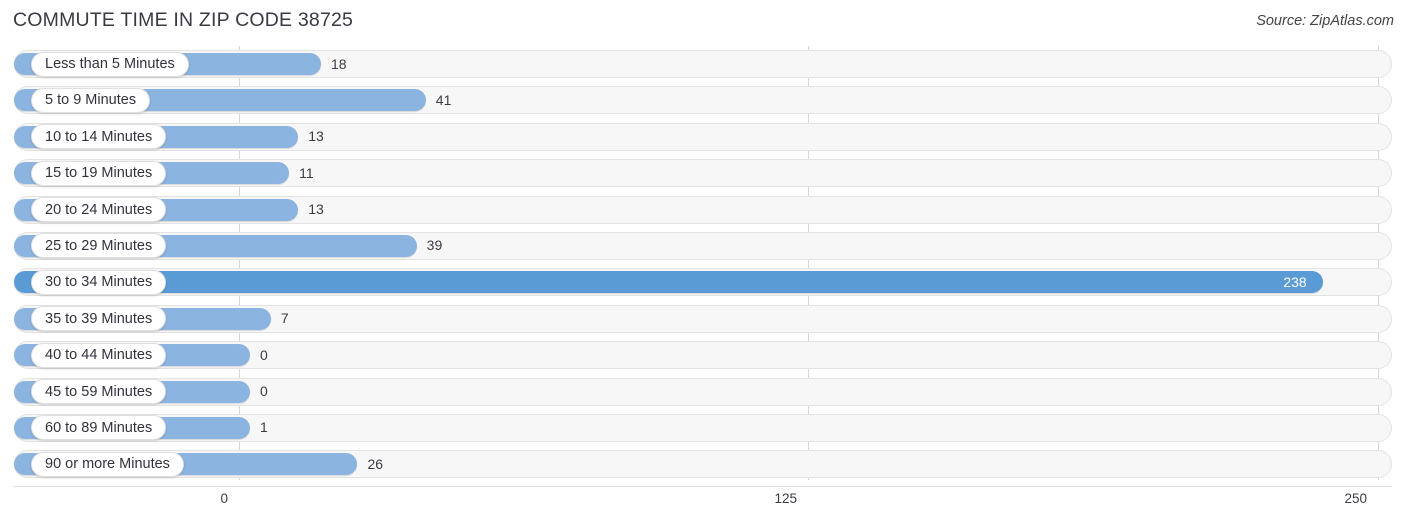 The width and height of the screenshot is (1406, 522). Describe the element at coordinates (183, 20) in the screenshot. I see `page-title: COMMUTE TIME IN ZIP CODE 38725` at that location.